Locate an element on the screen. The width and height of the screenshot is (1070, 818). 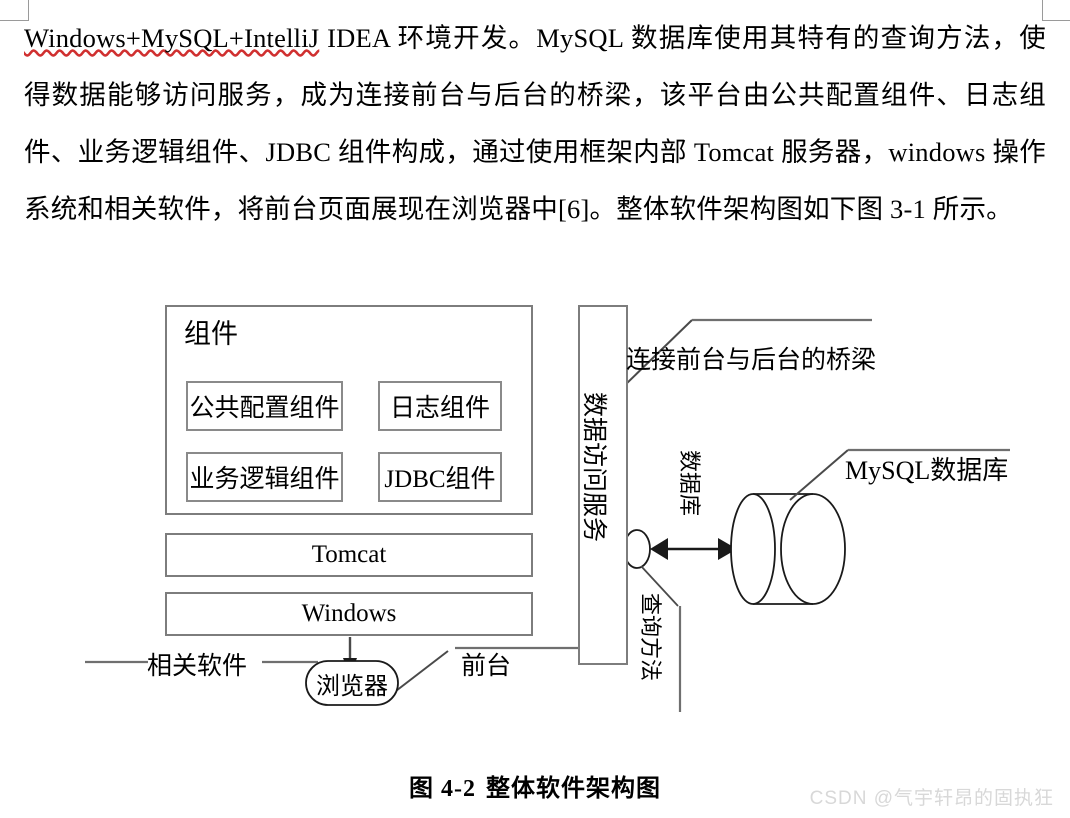
service-database-arrow is located at coordinates (693, 549).